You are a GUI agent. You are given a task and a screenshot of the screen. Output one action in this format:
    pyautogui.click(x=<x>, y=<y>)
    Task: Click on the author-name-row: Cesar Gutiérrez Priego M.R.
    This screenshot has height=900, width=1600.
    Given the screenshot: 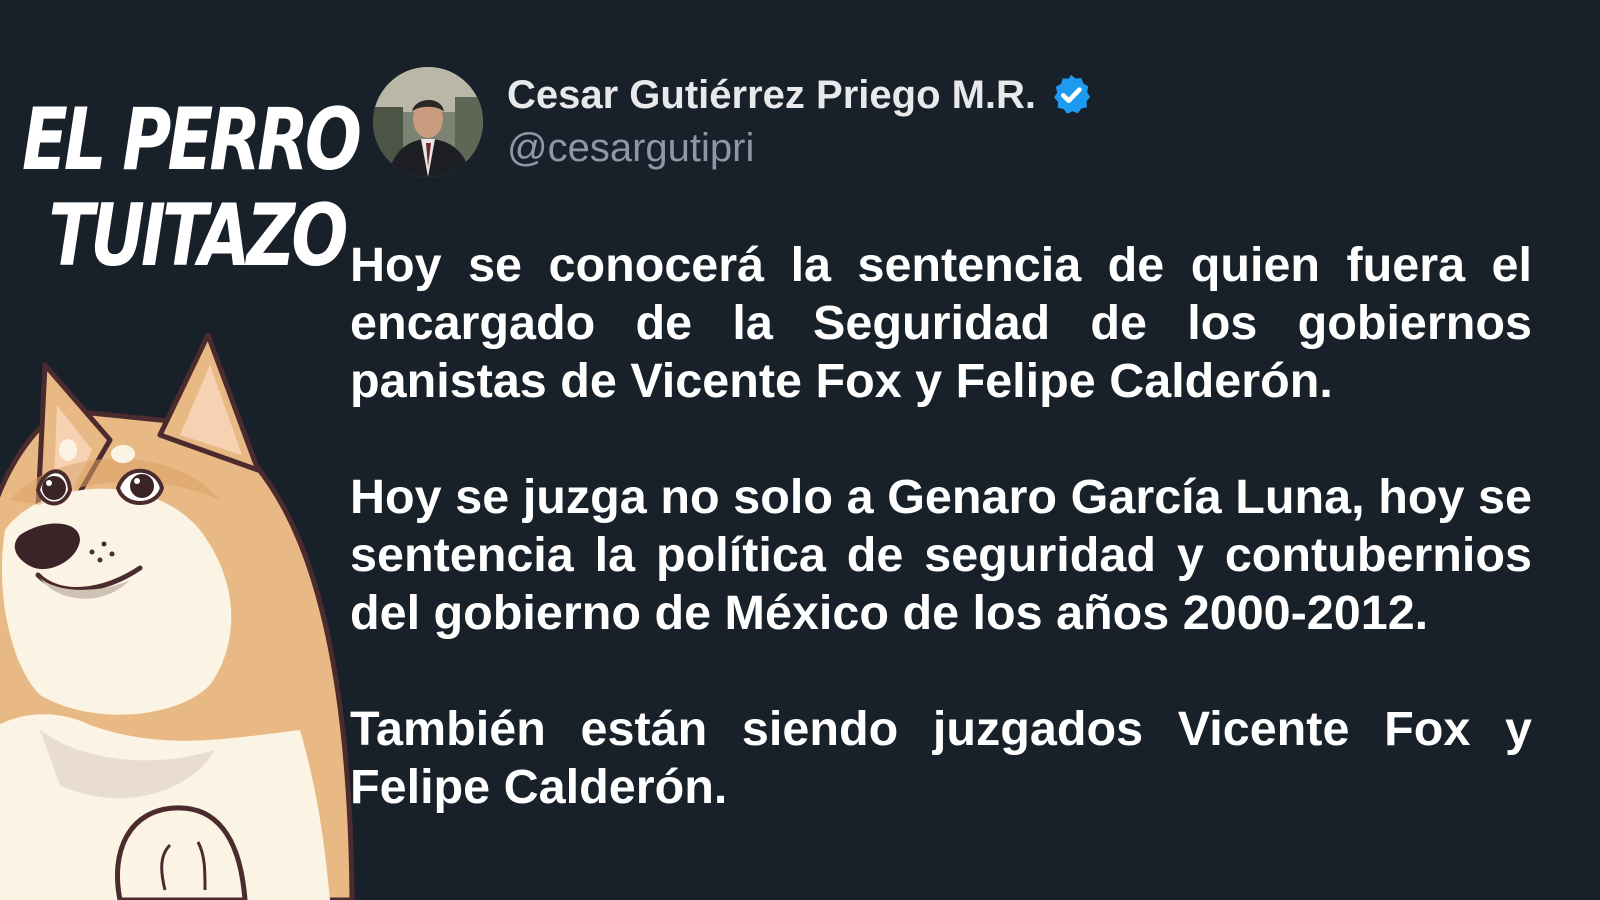 What is the action you would take?
    pyautogui.click(x=800, y=95)
    